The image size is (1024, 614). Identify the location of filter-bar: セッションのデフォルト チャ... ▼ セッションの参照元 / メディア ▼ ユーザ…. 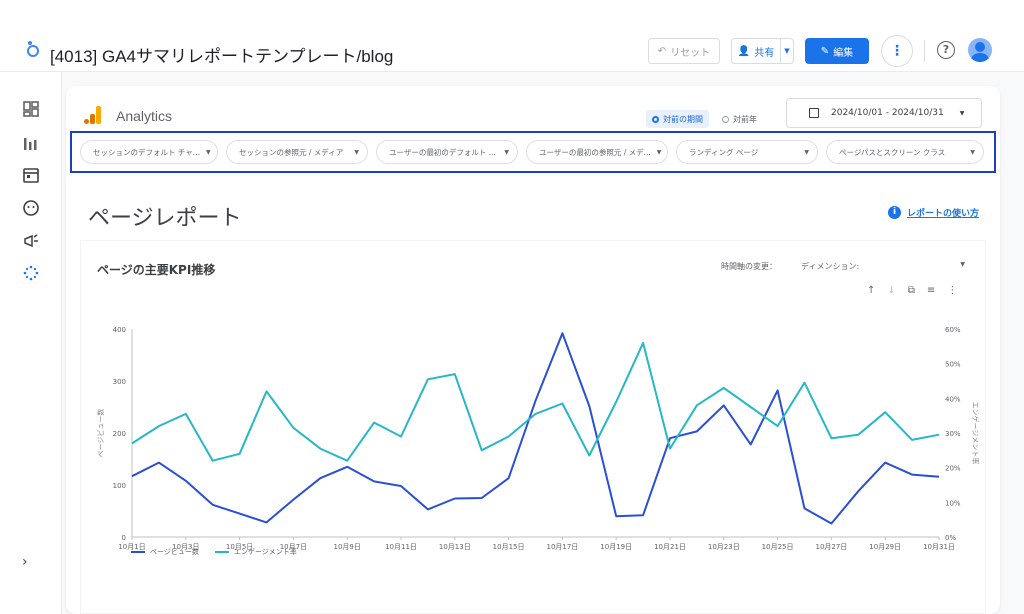
(533, 152).